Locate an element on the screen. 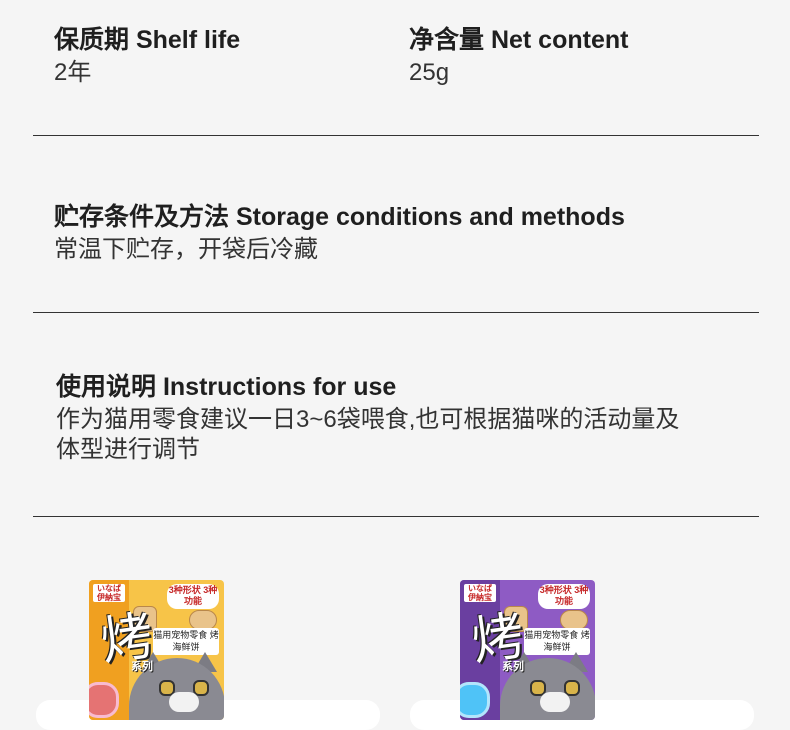 This screenshot has width=790, height=730. storage-title: 贮存条件及方法 Storage conditions and methods is located at coordinates (339, 217).